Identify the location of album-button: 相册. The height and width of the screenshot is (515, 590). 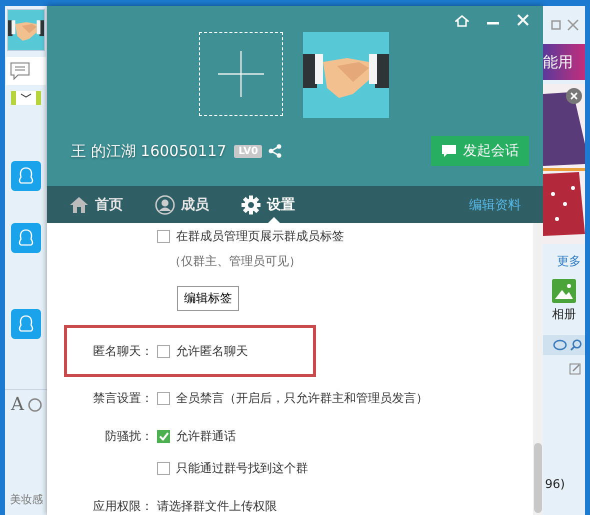
(564, 301).